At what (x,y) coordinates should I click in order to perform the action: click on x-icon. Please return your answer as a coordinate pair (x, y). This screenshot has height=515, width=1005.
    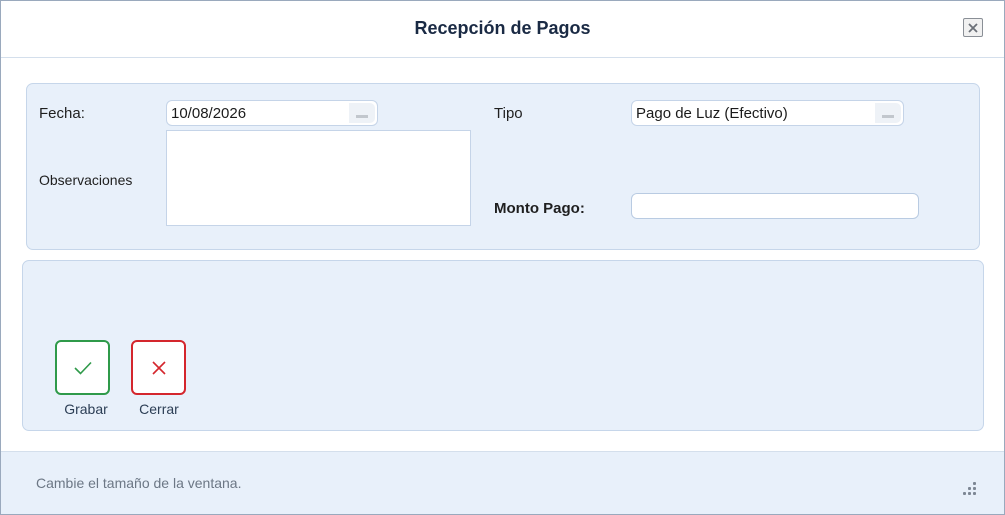
    Looking at the image, I should click on (158, 367).